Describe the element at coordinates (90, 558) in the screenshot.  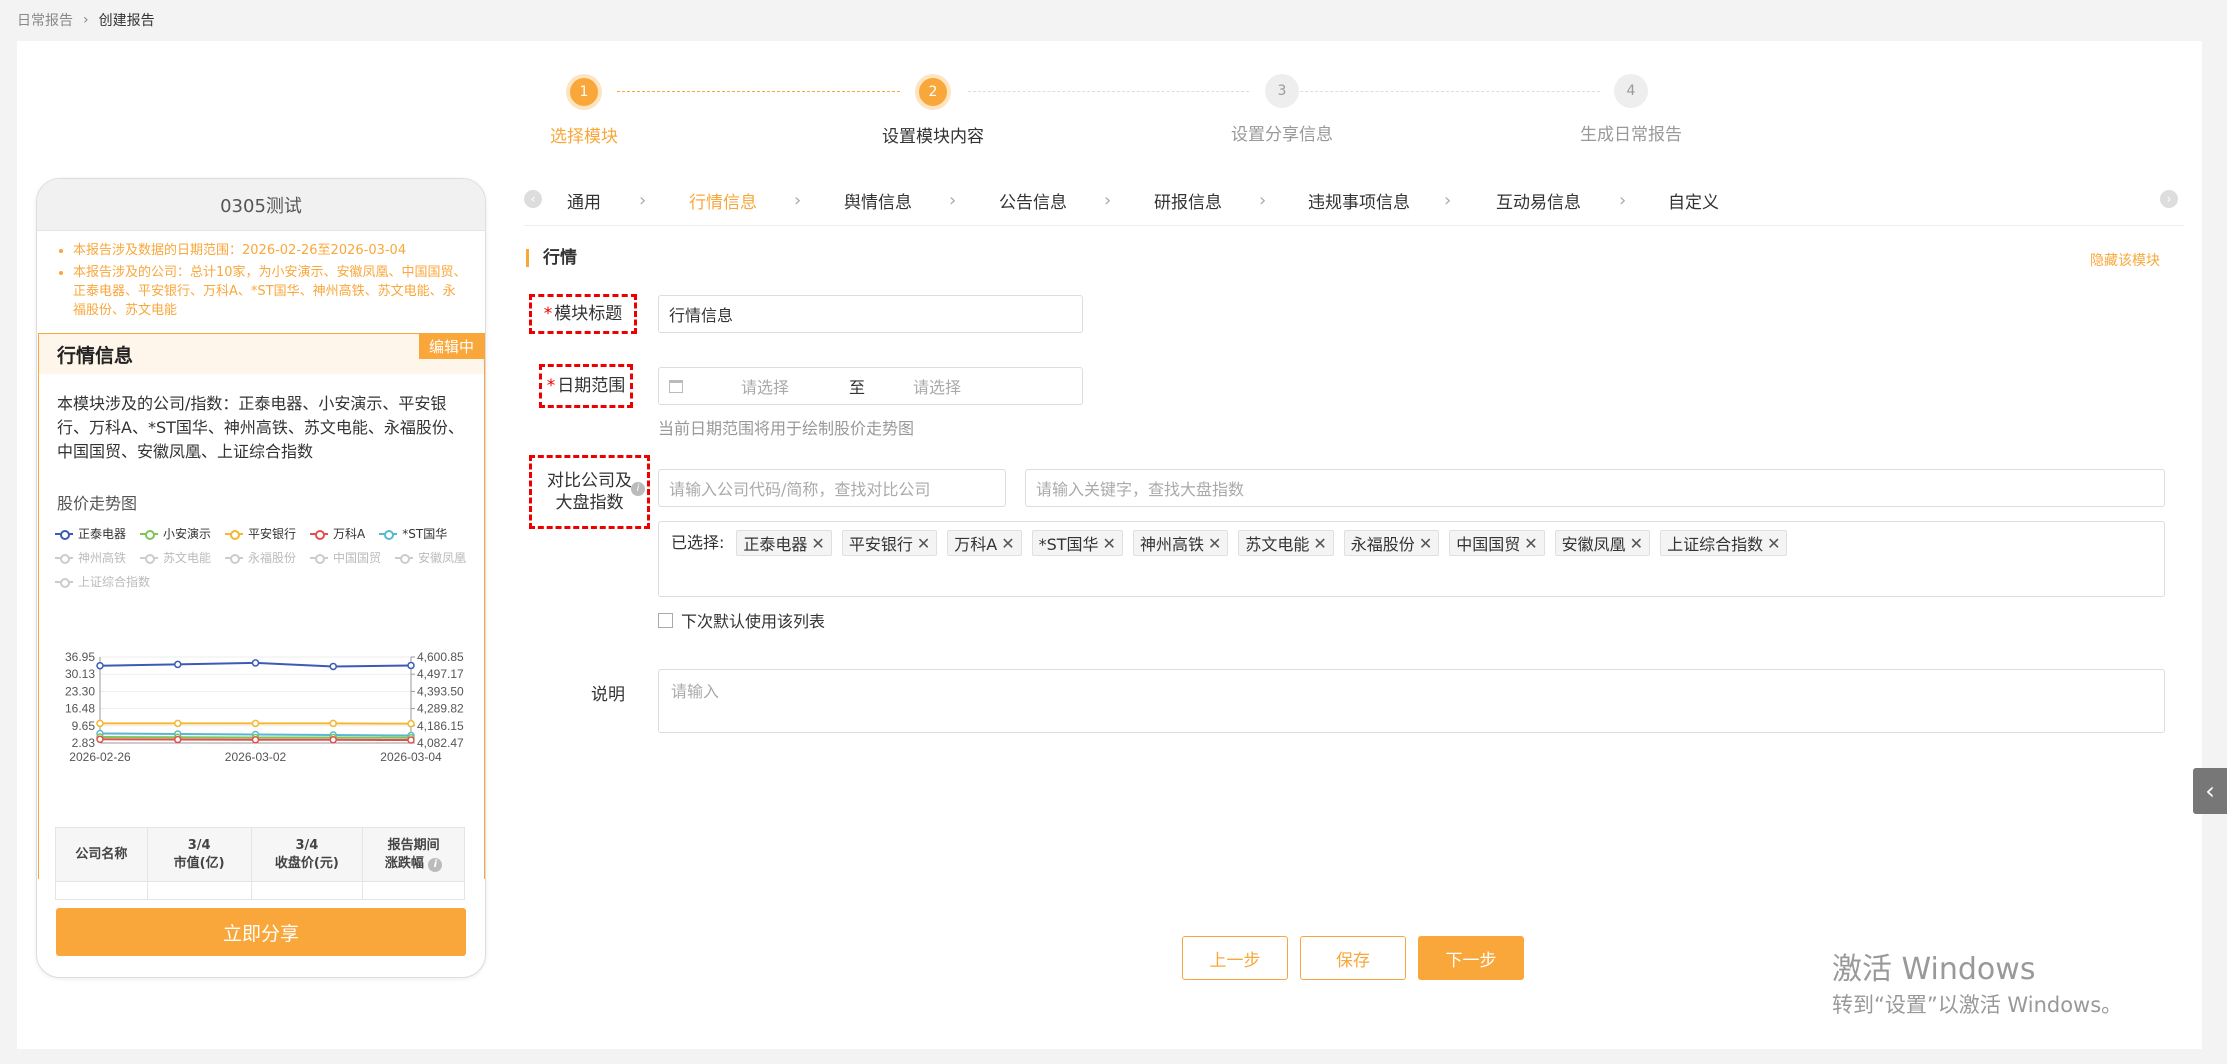
I see `legend-item-inactive: 神州高铁` at that location.